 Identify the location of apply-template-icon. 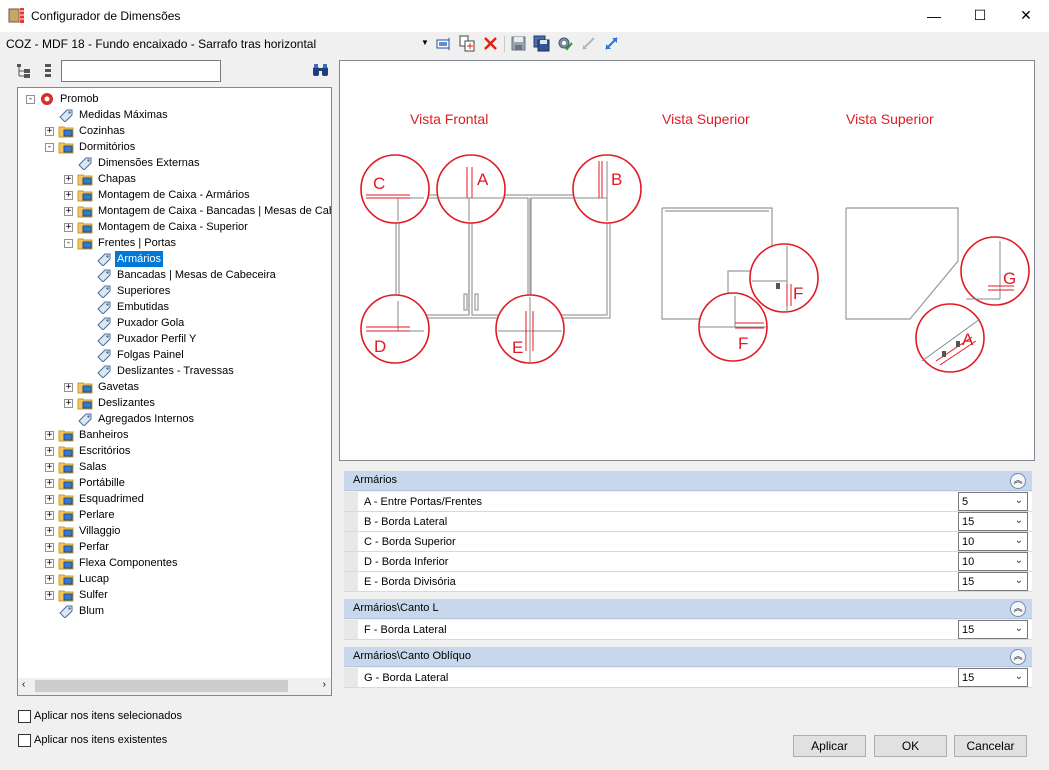
(443, 43).